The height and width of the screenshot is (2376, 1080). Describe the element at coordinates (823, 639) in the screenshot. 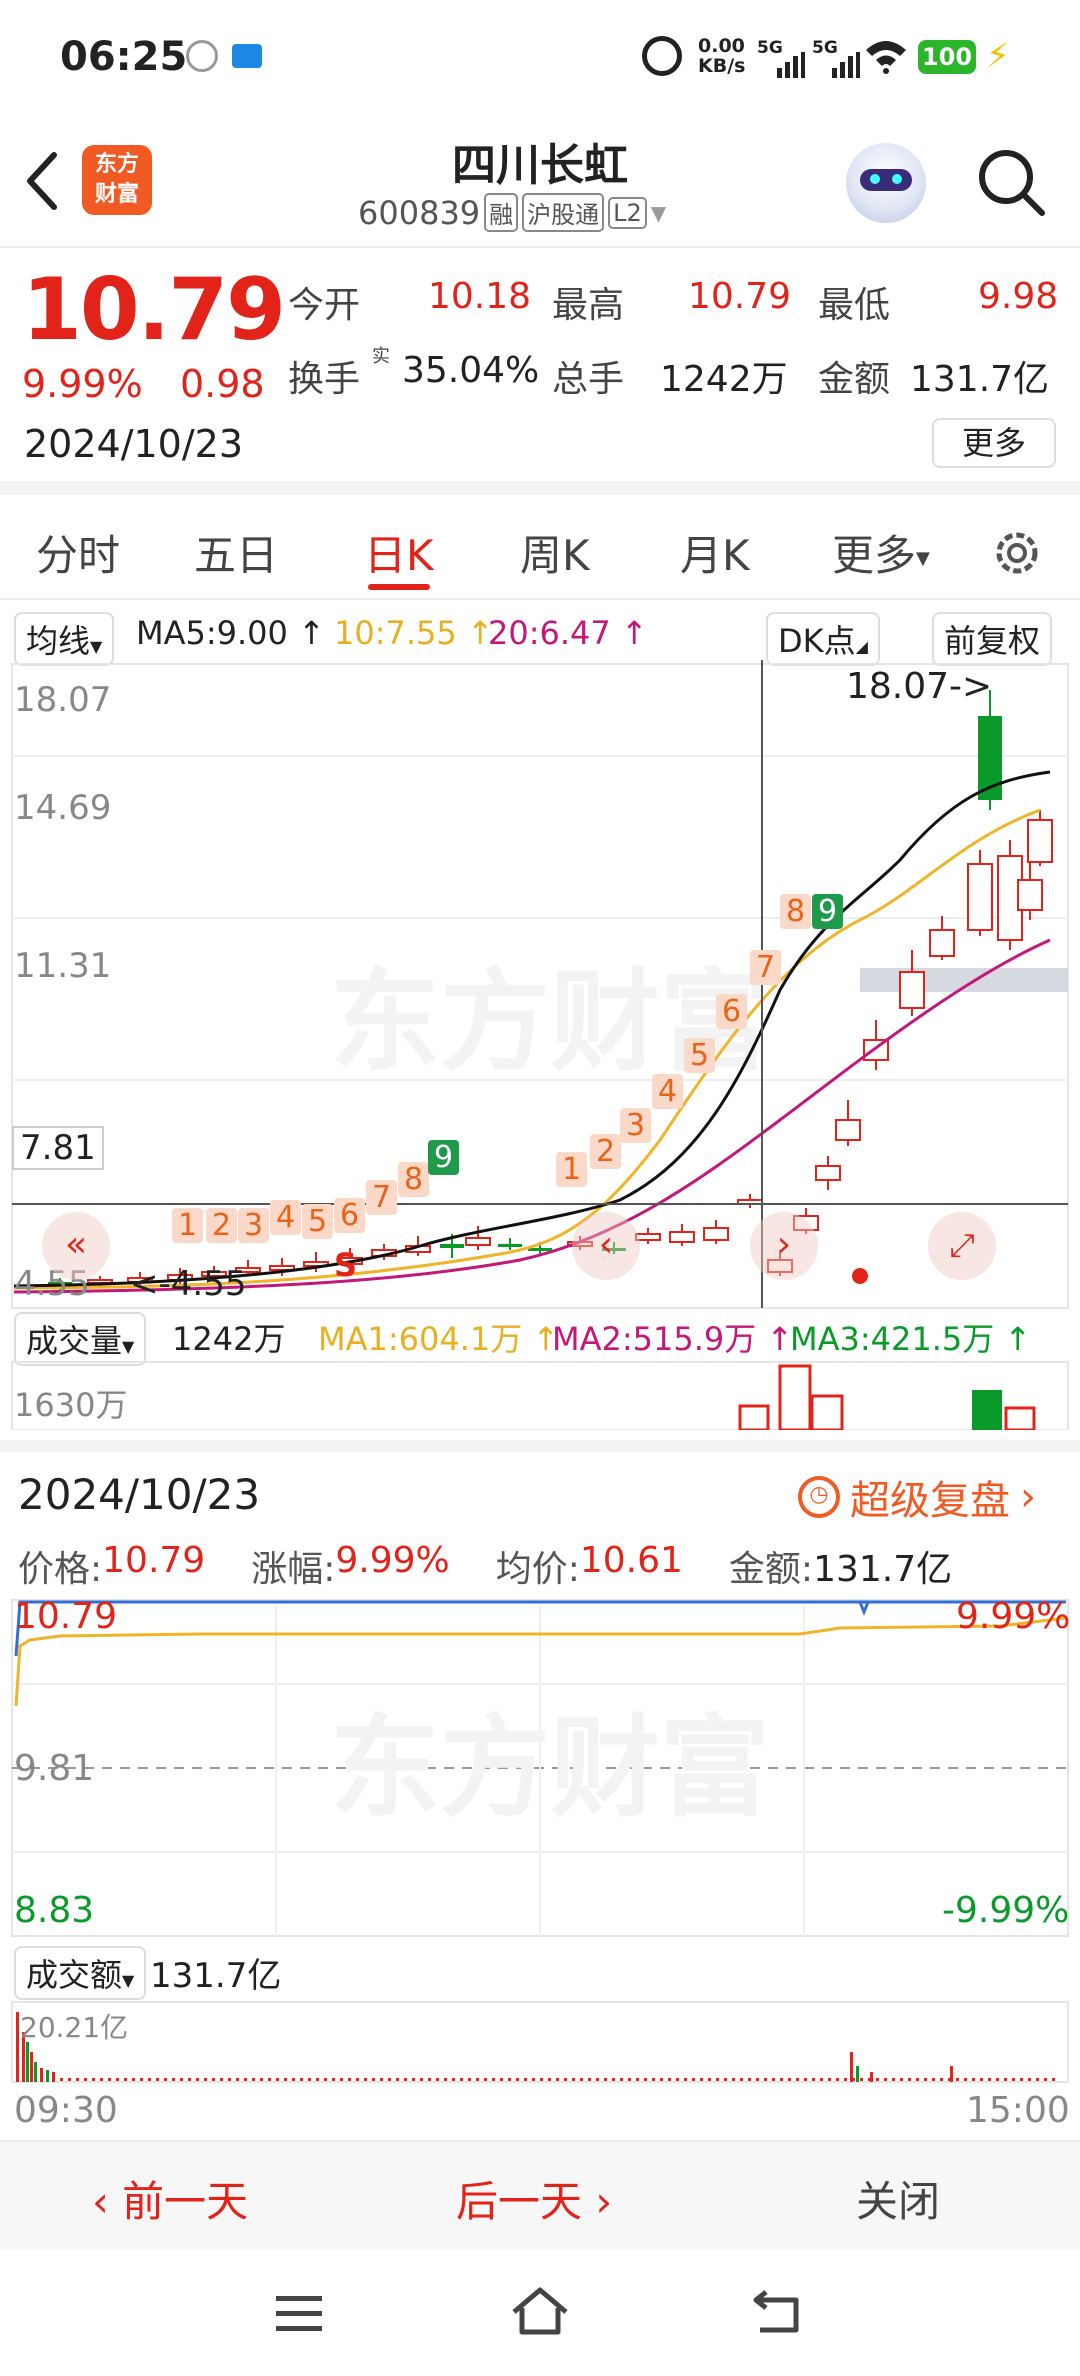

I see `dk-point-select: DK点◢` at that location.